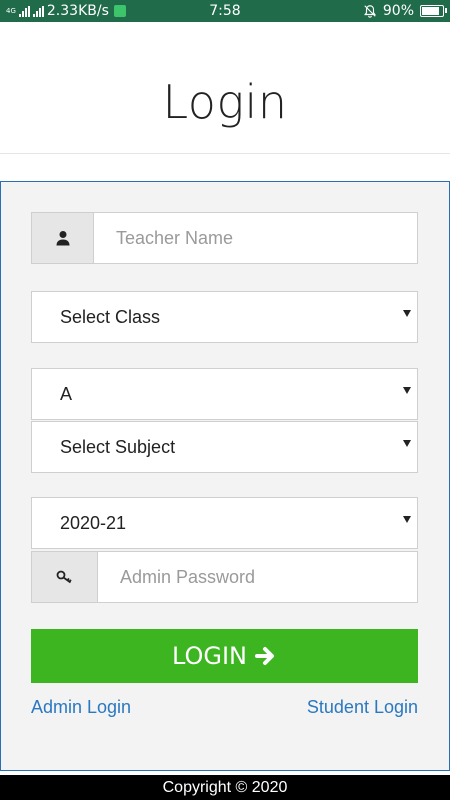 The height and width of the screenshot is (800, 450). I want to click on status-right: 90%, so click(405, 11).